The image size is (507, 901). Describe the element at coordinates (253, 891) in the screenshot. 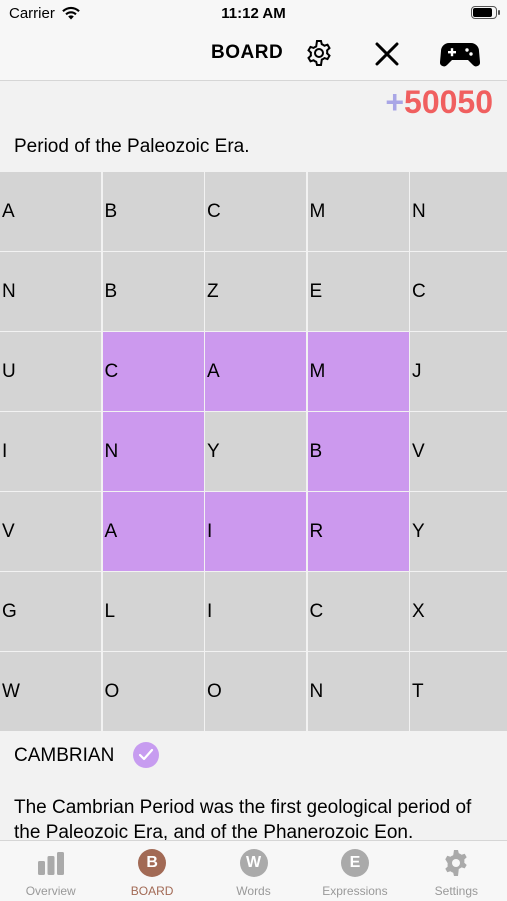

I see `tab-label: Words` at that location.